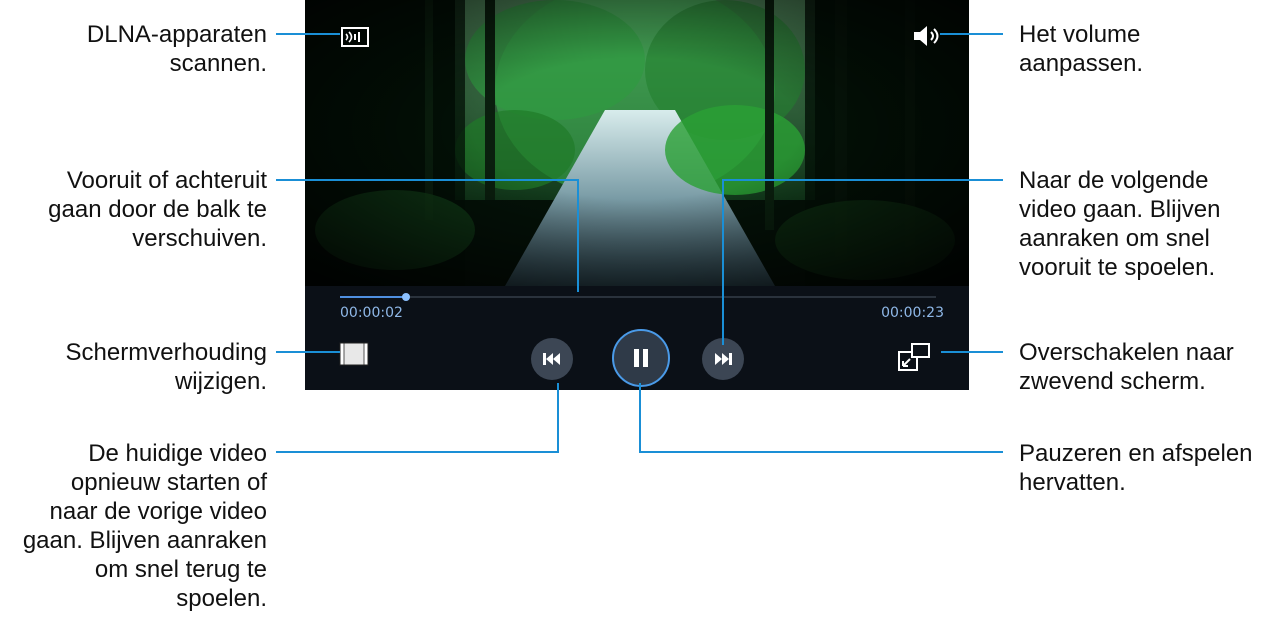  What do you see at coordinates (928, 36) in the screenshot?
I see `volume-icon` at bounding box center [928, 36].